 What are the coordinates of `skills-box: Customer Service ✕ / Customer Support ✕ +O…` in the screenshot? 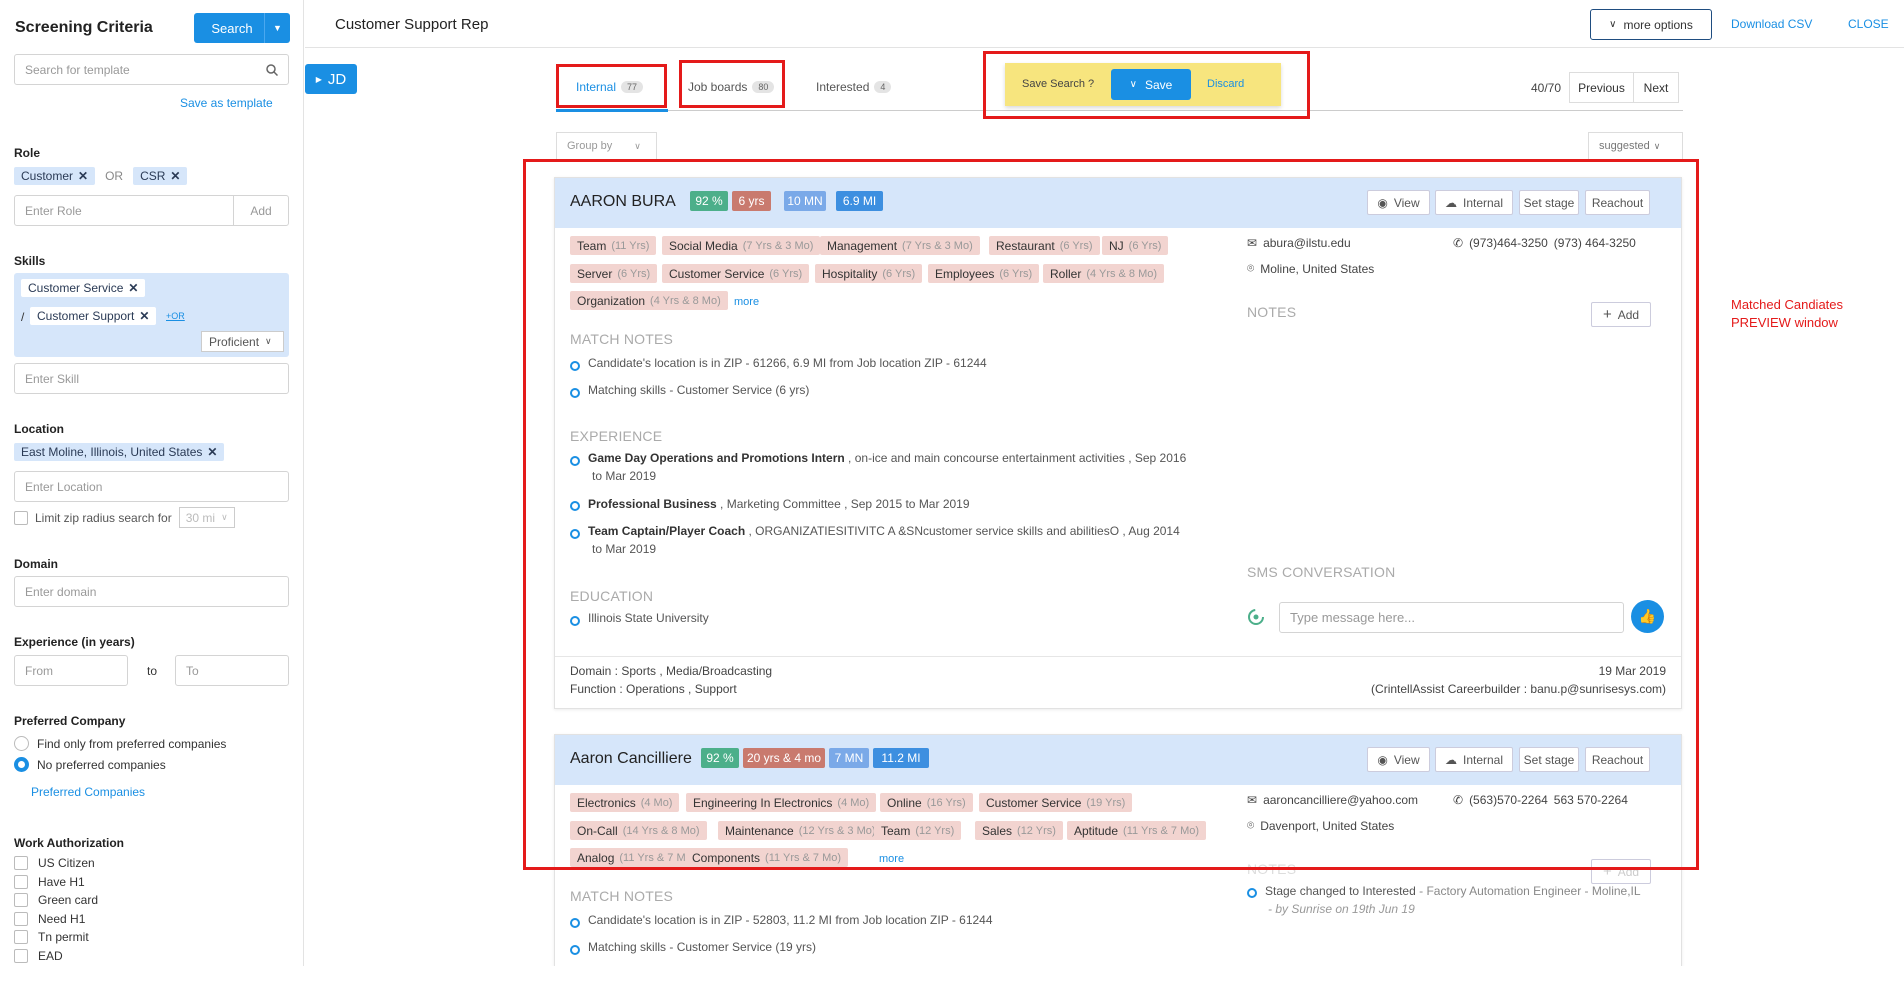 It's located at (151, 315).